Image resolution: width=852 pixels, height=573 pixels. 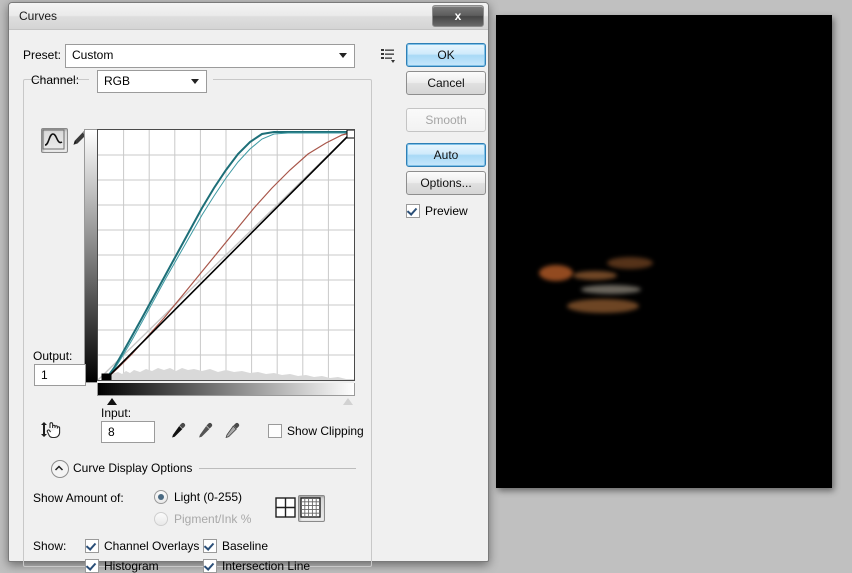 What do you see at coordinates (446, 120) in the screenshot?
I see `smooth-button: Smooth` at bounding box center [446, 120].